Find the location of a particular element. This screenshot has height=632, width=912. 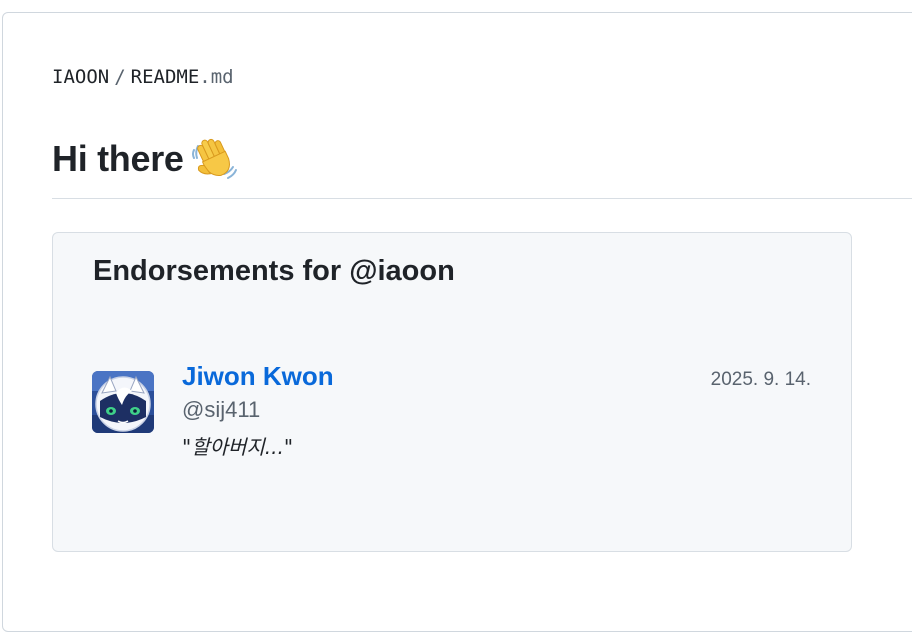

readme-heading: Hi there is located at coordinates (145, 159).